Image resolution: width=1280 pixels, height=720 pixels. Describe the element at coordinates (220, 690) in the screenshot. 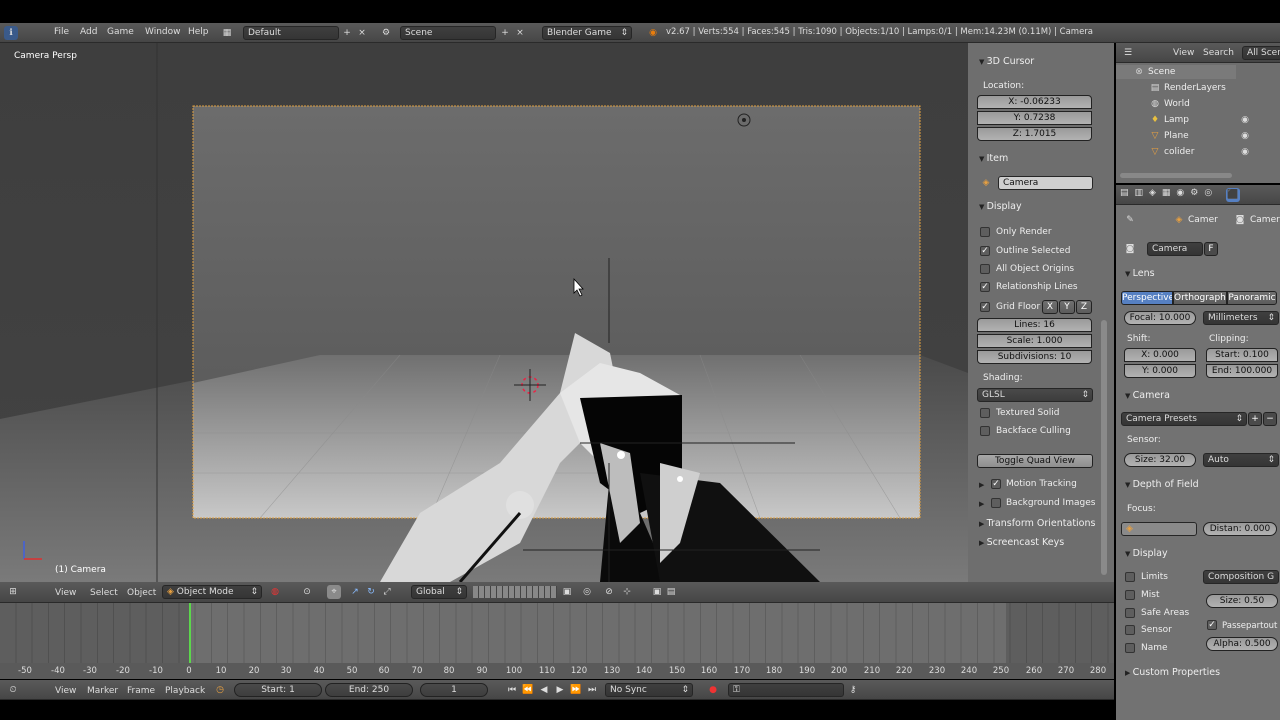

I see `preview-range-icon: ◷` at that location.